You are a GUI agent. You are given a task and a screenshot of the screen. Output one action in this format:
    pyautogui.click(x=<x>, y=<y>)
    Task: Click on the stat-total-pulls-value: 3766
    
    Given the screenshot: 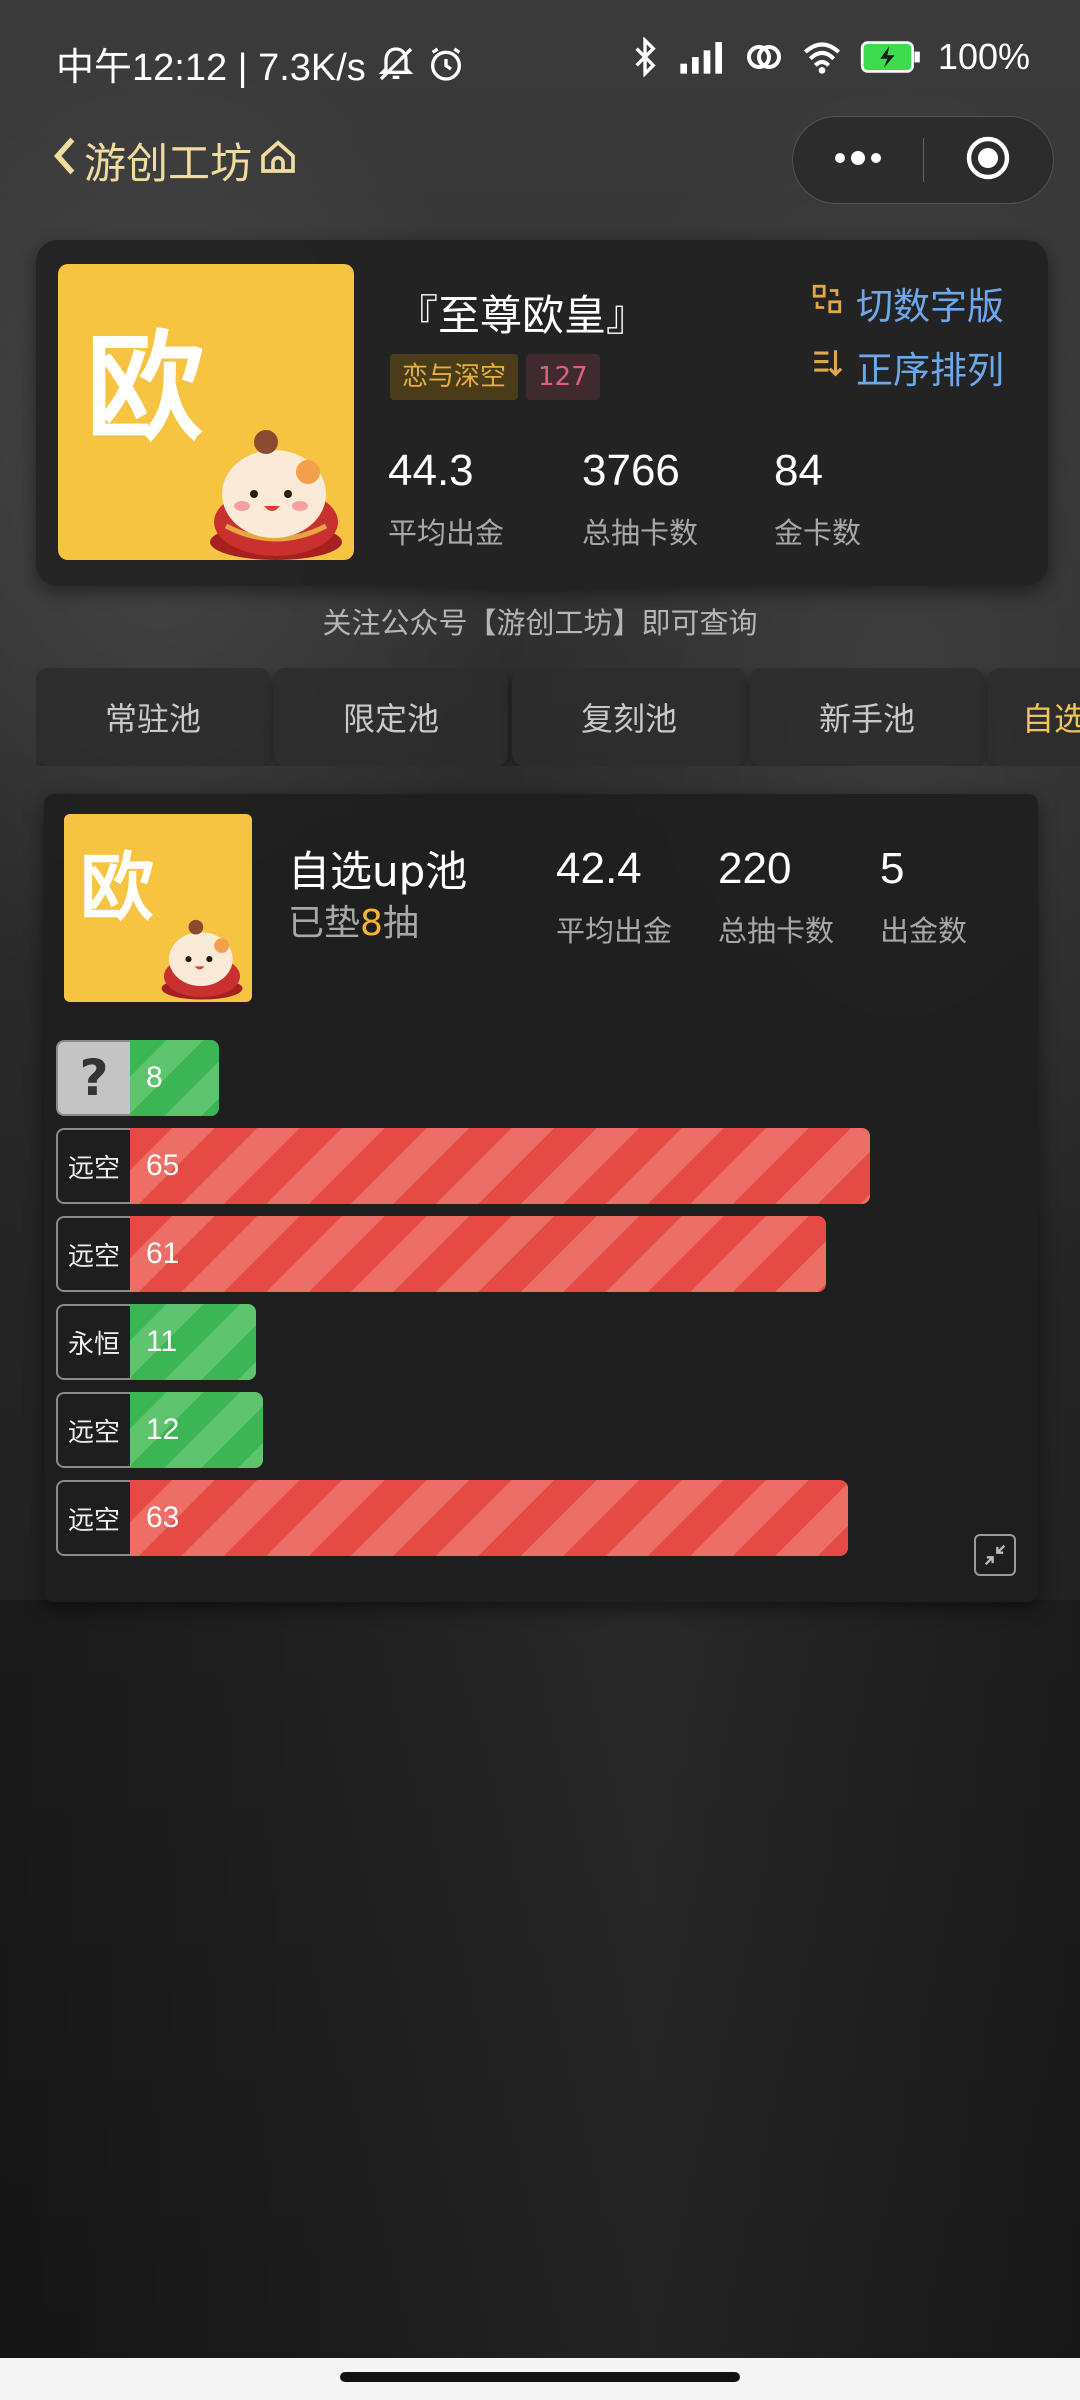 What is the action you would take?
    pyautogui.click(x=631, y=470)
    